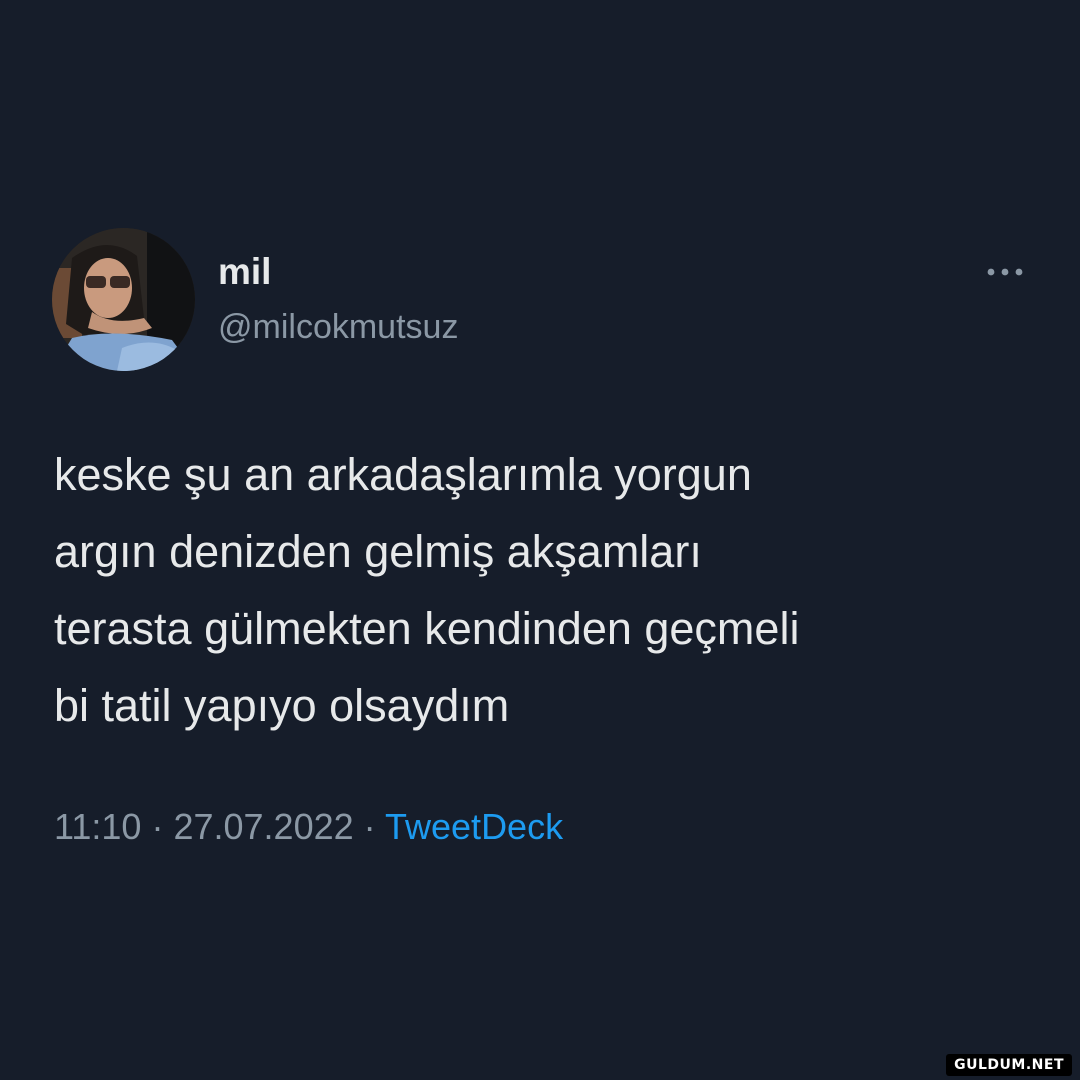 The image size is (1080, 1080). I want to click on tweet-line: terasta gülmekten kendinden geçmeli, so click(427, 628).